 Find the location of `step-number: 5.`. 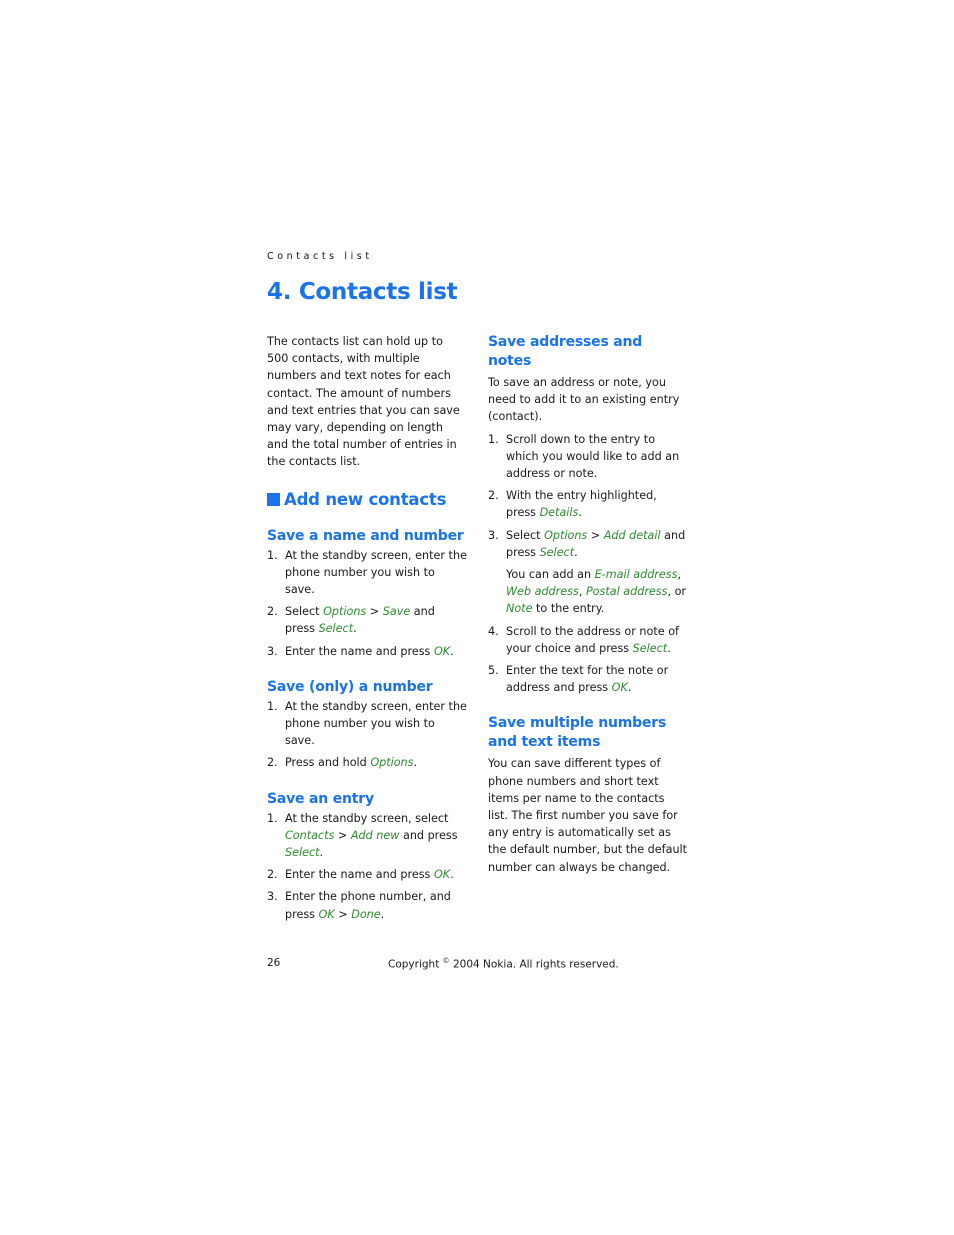

step-number: 5. is located at coordinates (493, 671).